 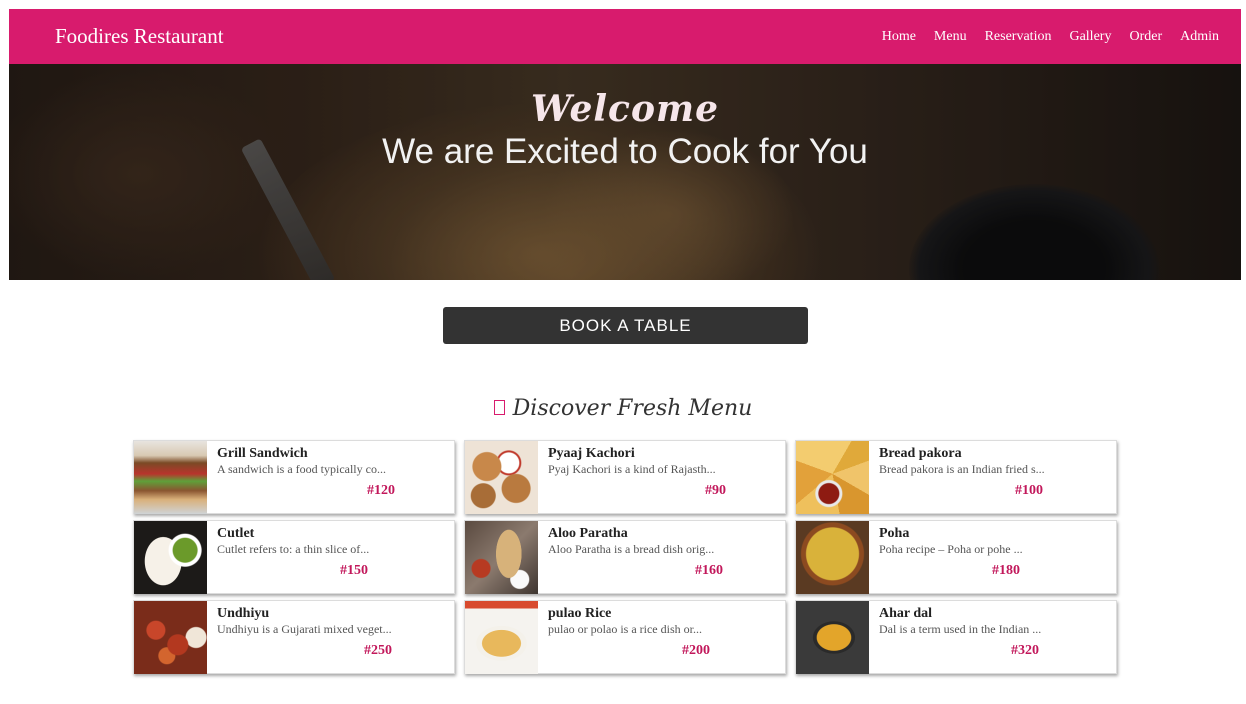 I want to click on menu-section-title: Discover Fresh Menu, so click(x=623, y=408).